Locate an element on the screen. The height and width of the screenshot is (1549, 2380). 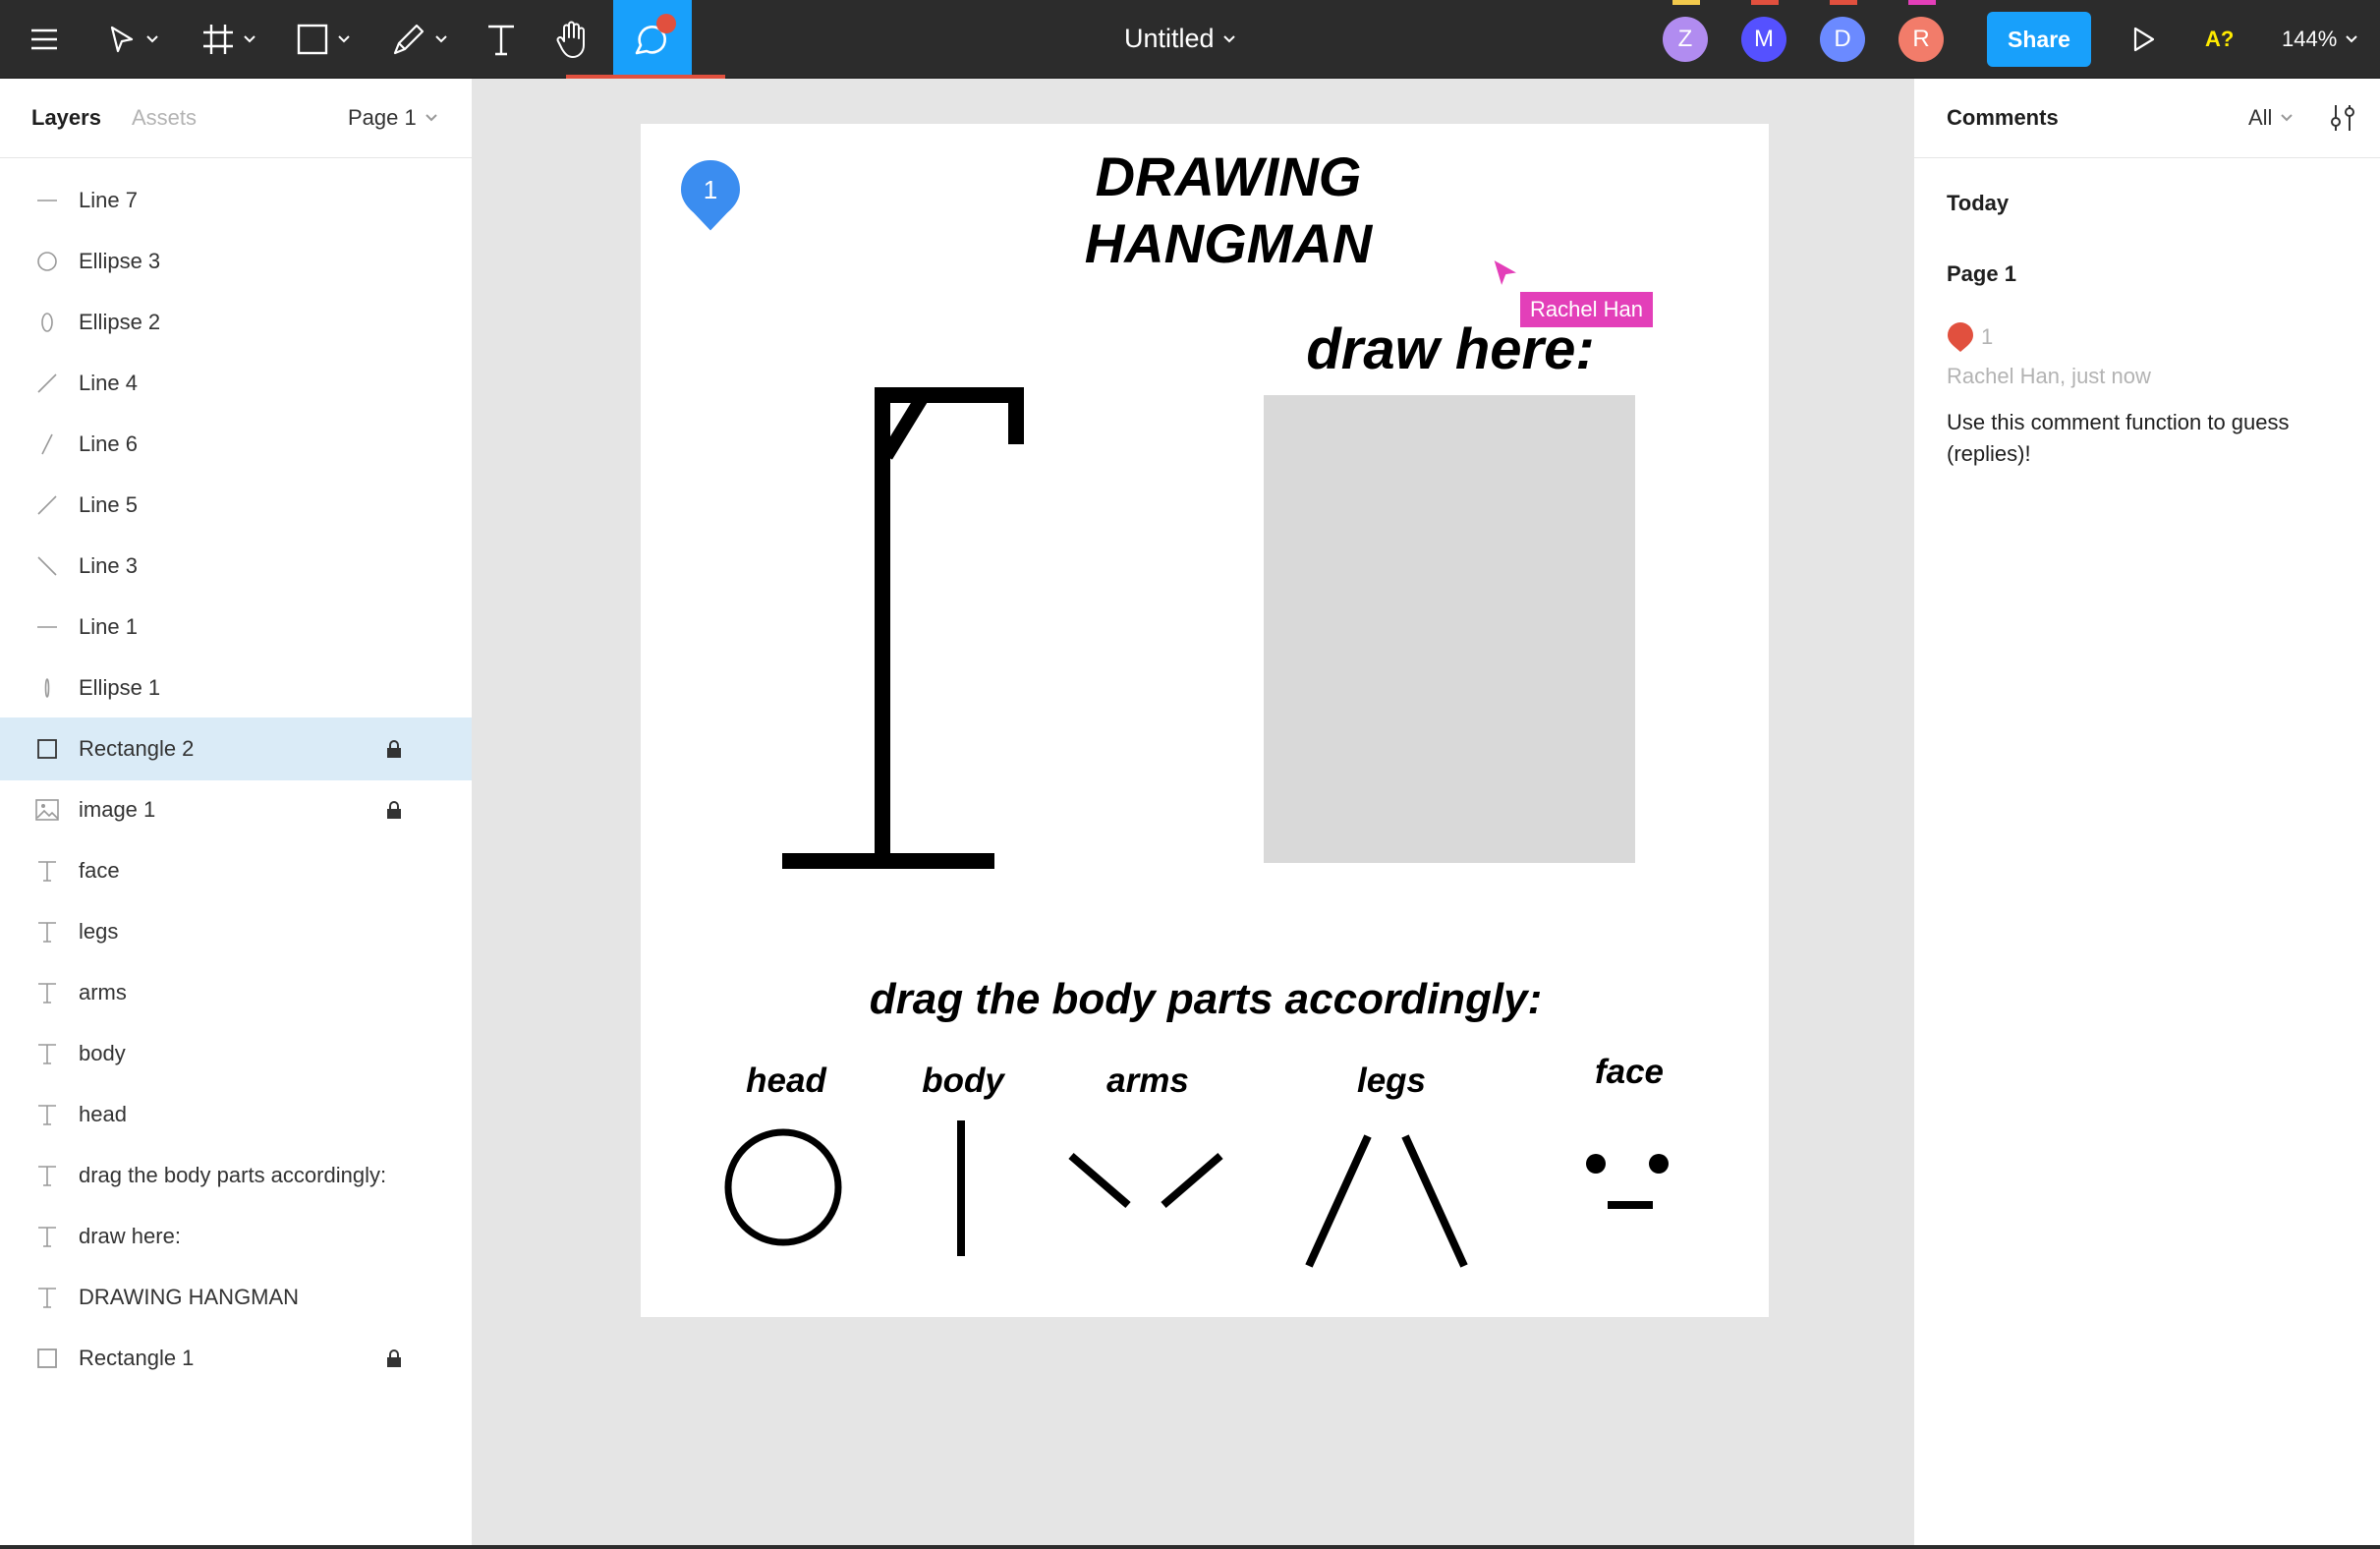
frame-tool-button is located at coordinates (229, 39).